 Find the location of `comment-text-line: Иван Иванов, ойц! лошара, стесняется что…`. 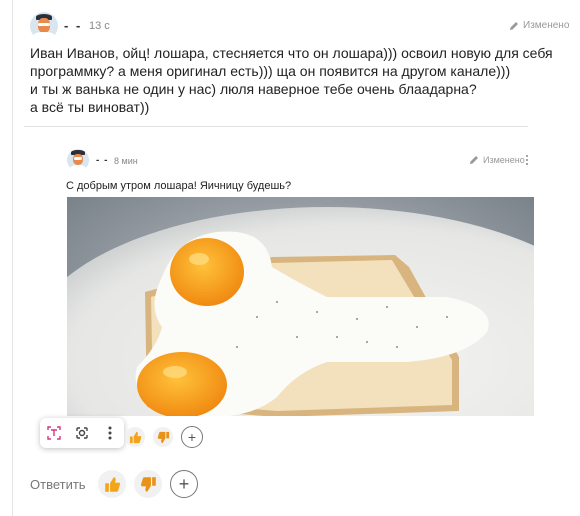

comment-text-line: Иван Иванов, ойц! лошара, стесняется что… is located at coordinates (291, 53).